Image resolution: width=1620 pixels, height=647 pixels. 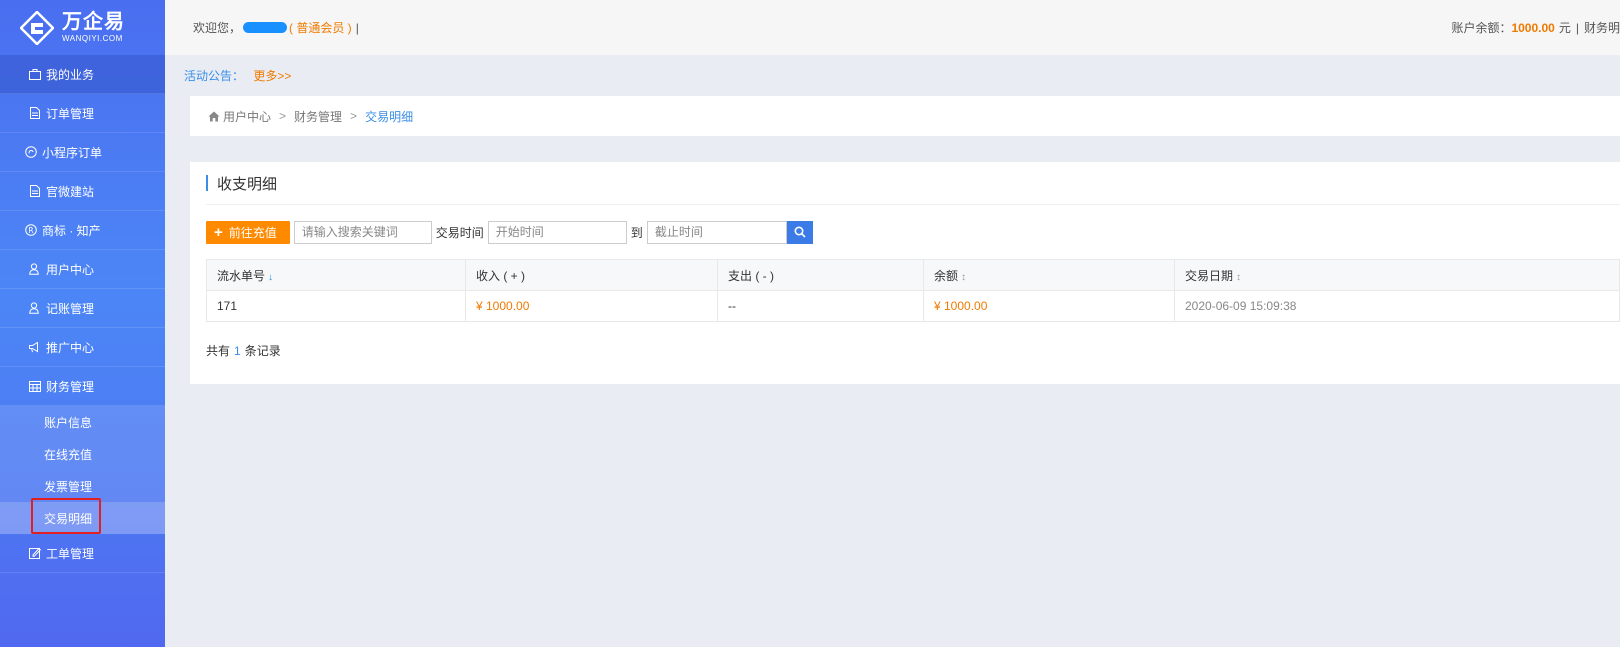 I want to click on briefcase-icon, so click(x=35, y=74).